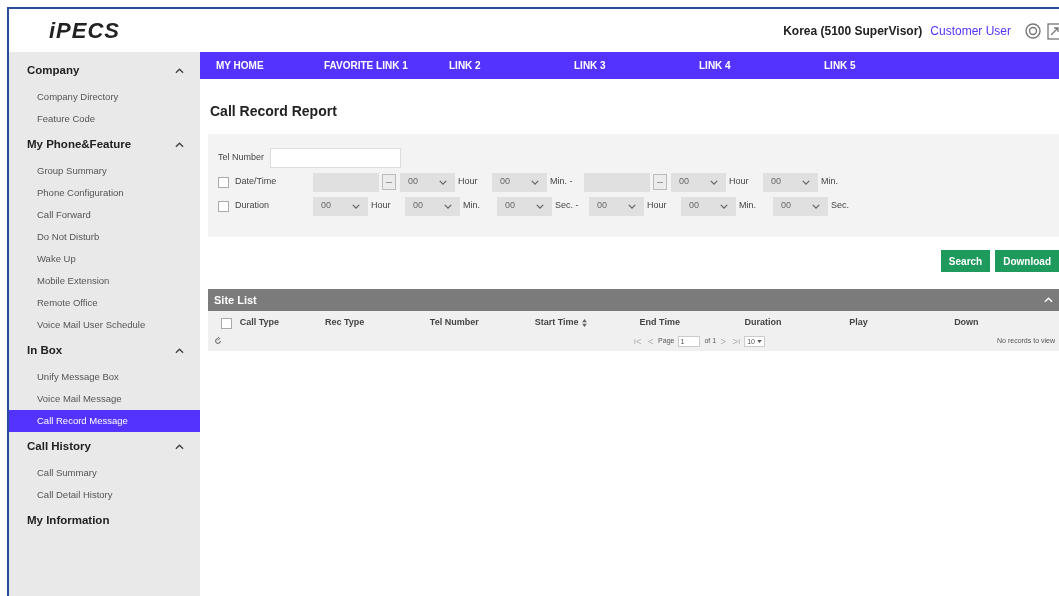 This screenshot has height=596, width=1059. I want to click on sidebar-item: Wake Up, so click(104, 259).